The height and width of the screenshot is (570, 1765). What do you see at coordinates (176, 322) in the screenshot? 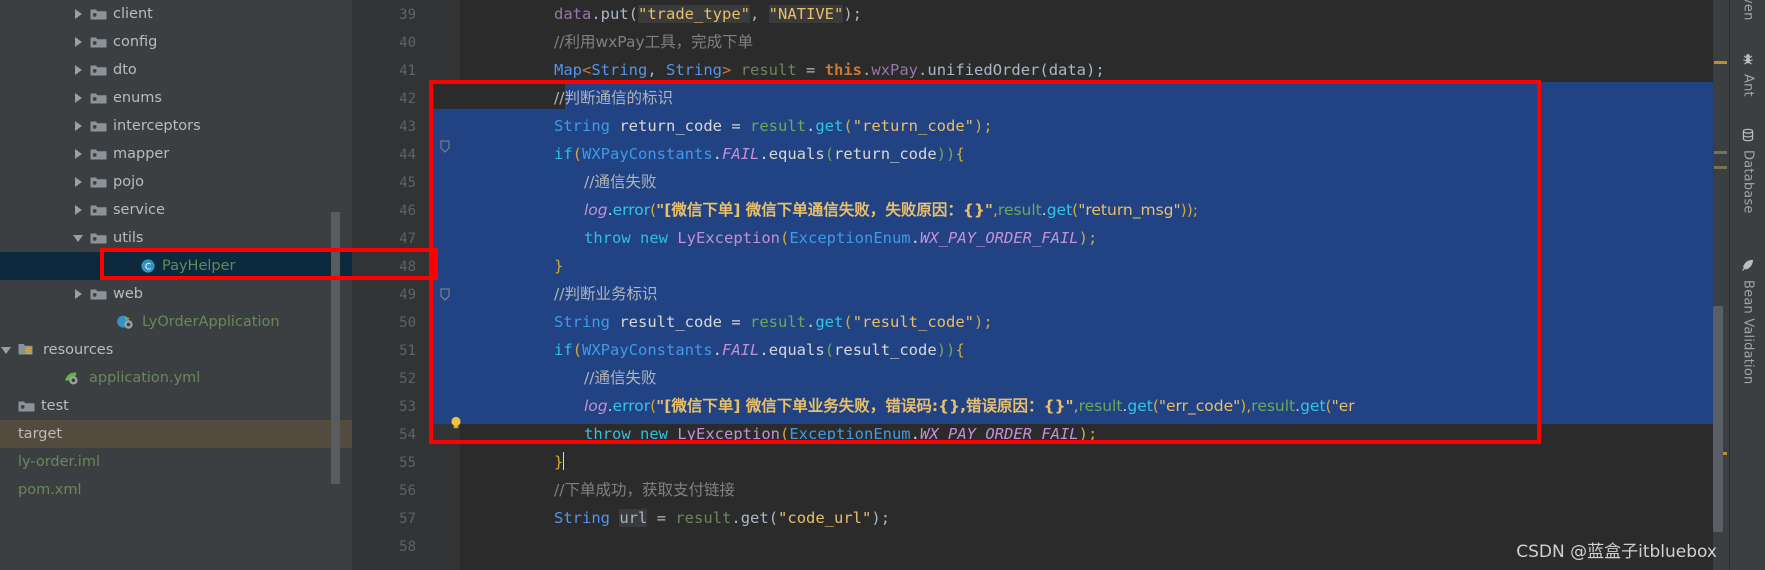
I see `tree-item-lyorderapplication: LyOrderApplication` at bounding box center [176, 322].